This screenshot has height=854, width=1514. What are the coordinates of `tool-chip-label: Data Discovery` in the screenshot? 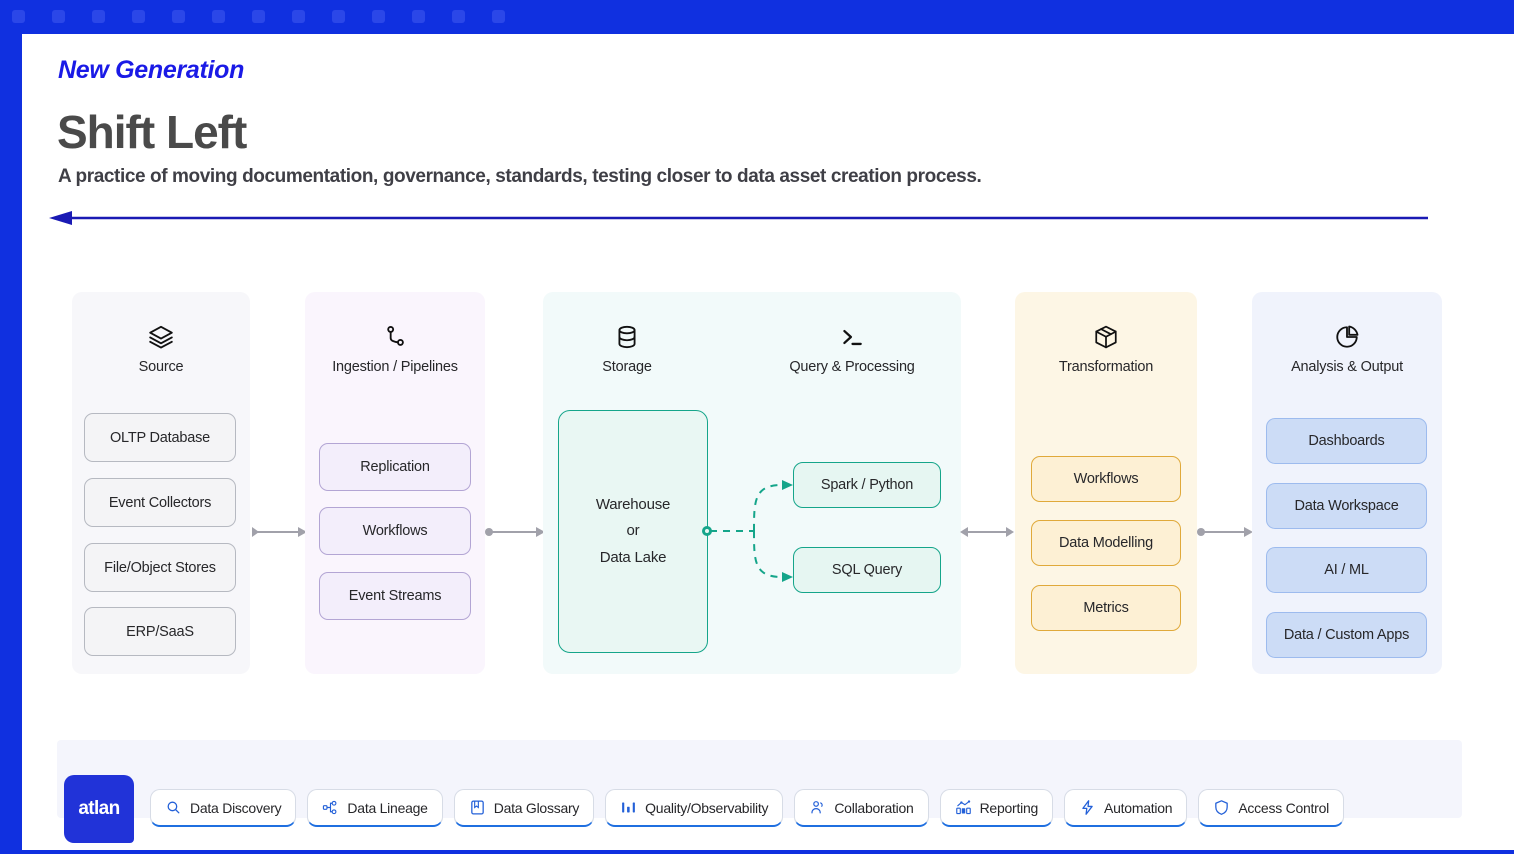 It's located at (236, 807).